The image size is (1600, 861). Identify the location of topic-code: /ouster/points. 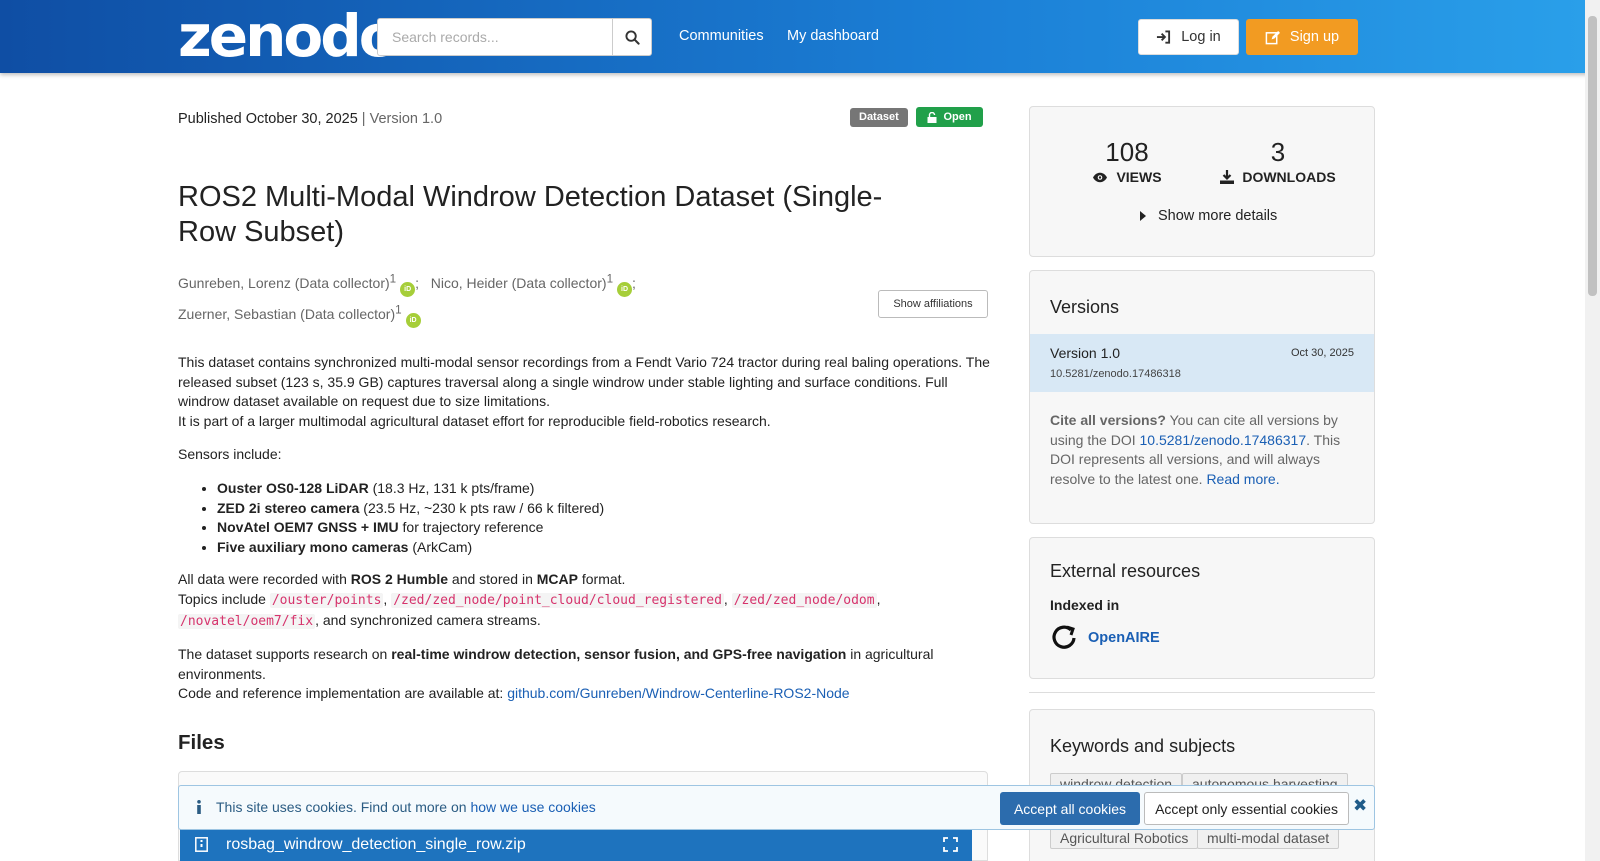
(326, 600).